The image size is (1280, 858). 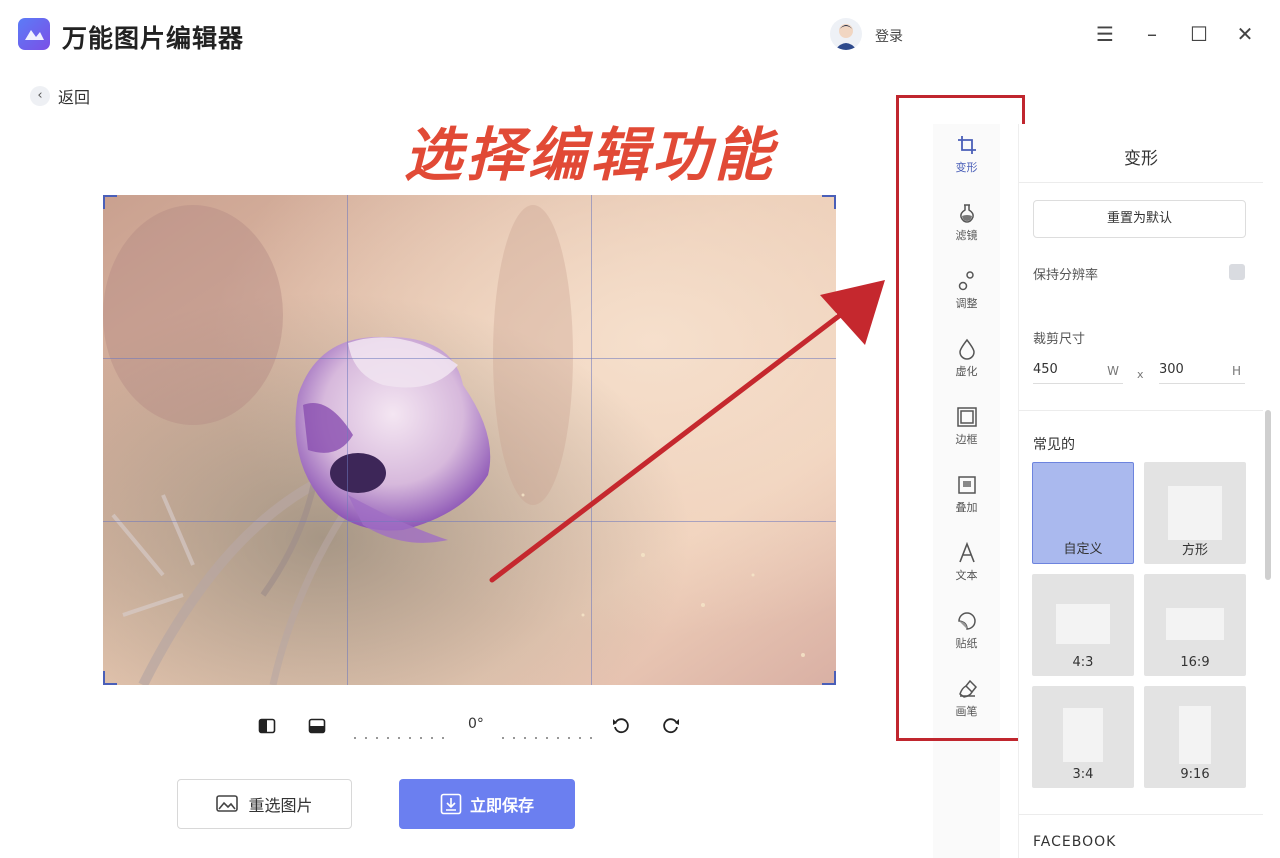 I want to click on height-input: 300 H, so click(x=1202, y=372).